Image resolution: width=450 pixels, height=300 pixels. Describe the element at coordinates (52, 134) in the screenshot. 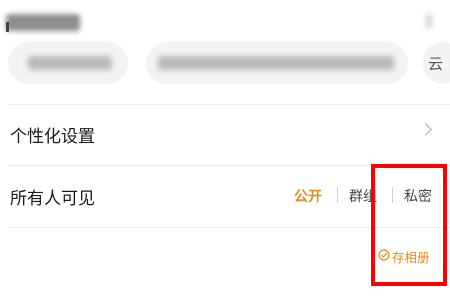

I see `personalization-settings-label: 个性化设置` at that location.